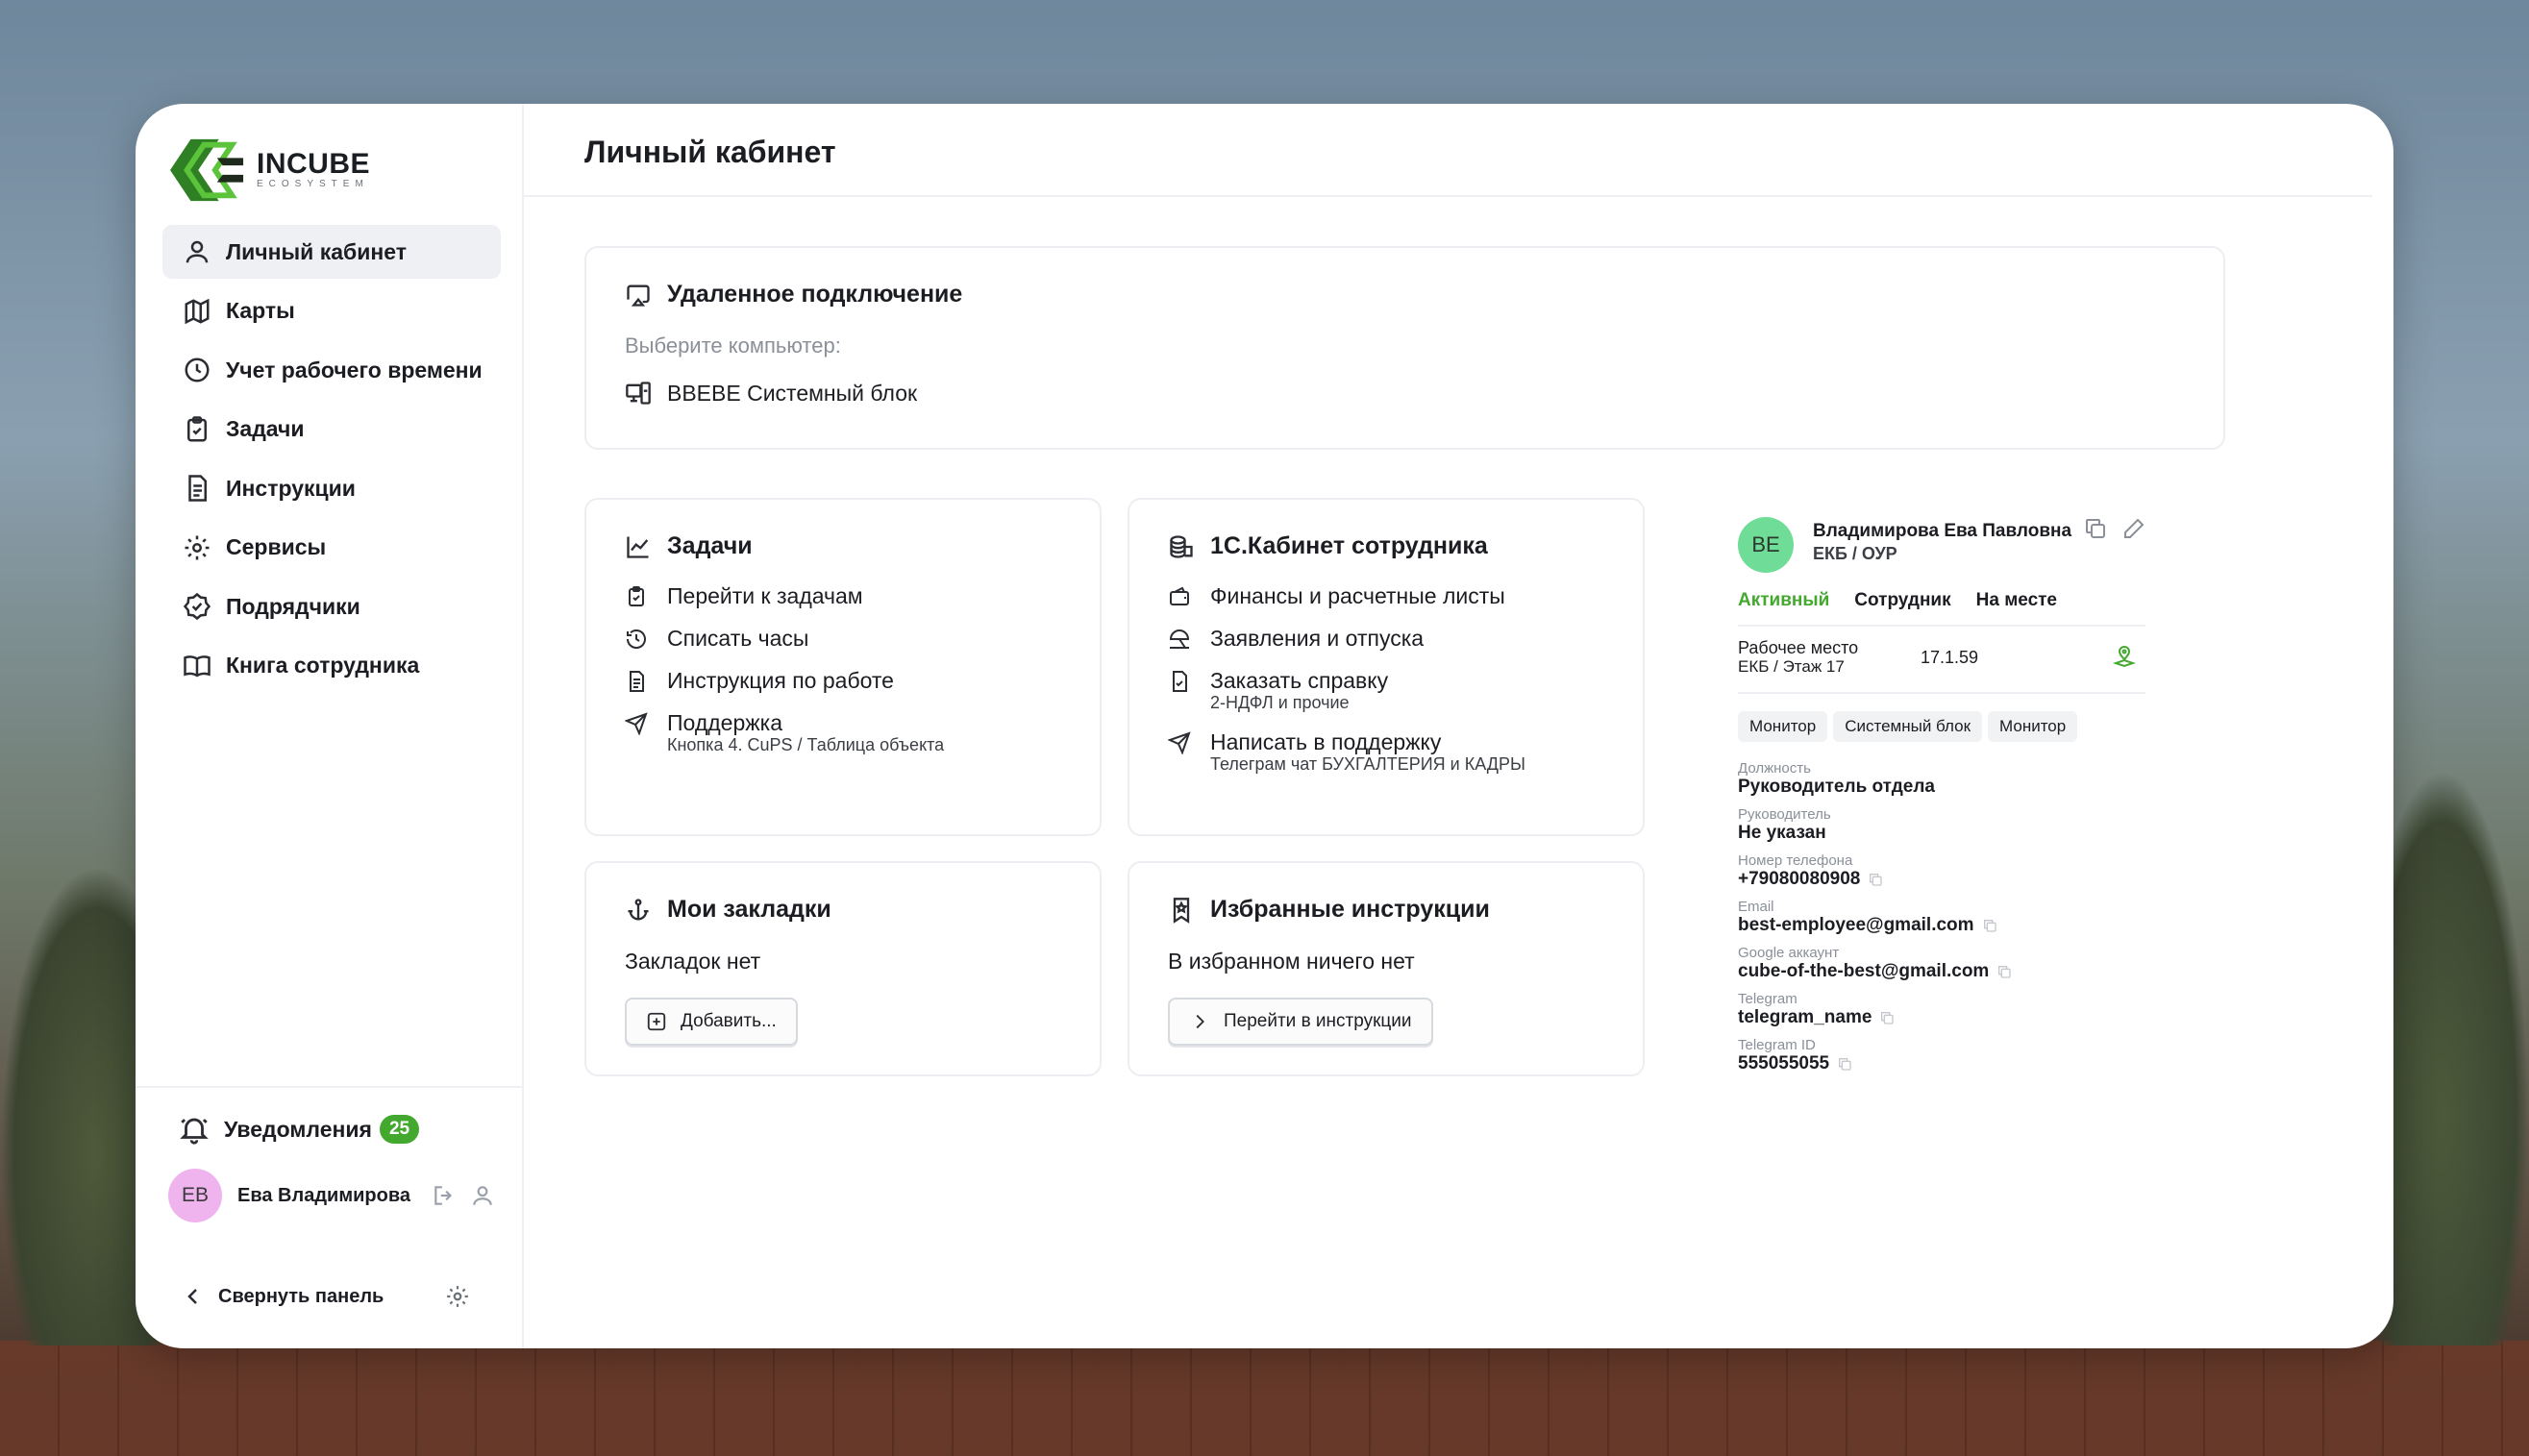 The image size is (2529, 1456). What do you see at coordinates (1950, 658) in the screenshot?
I see `workplace-number: 17.1.59` at bounding box center [1950, 658].